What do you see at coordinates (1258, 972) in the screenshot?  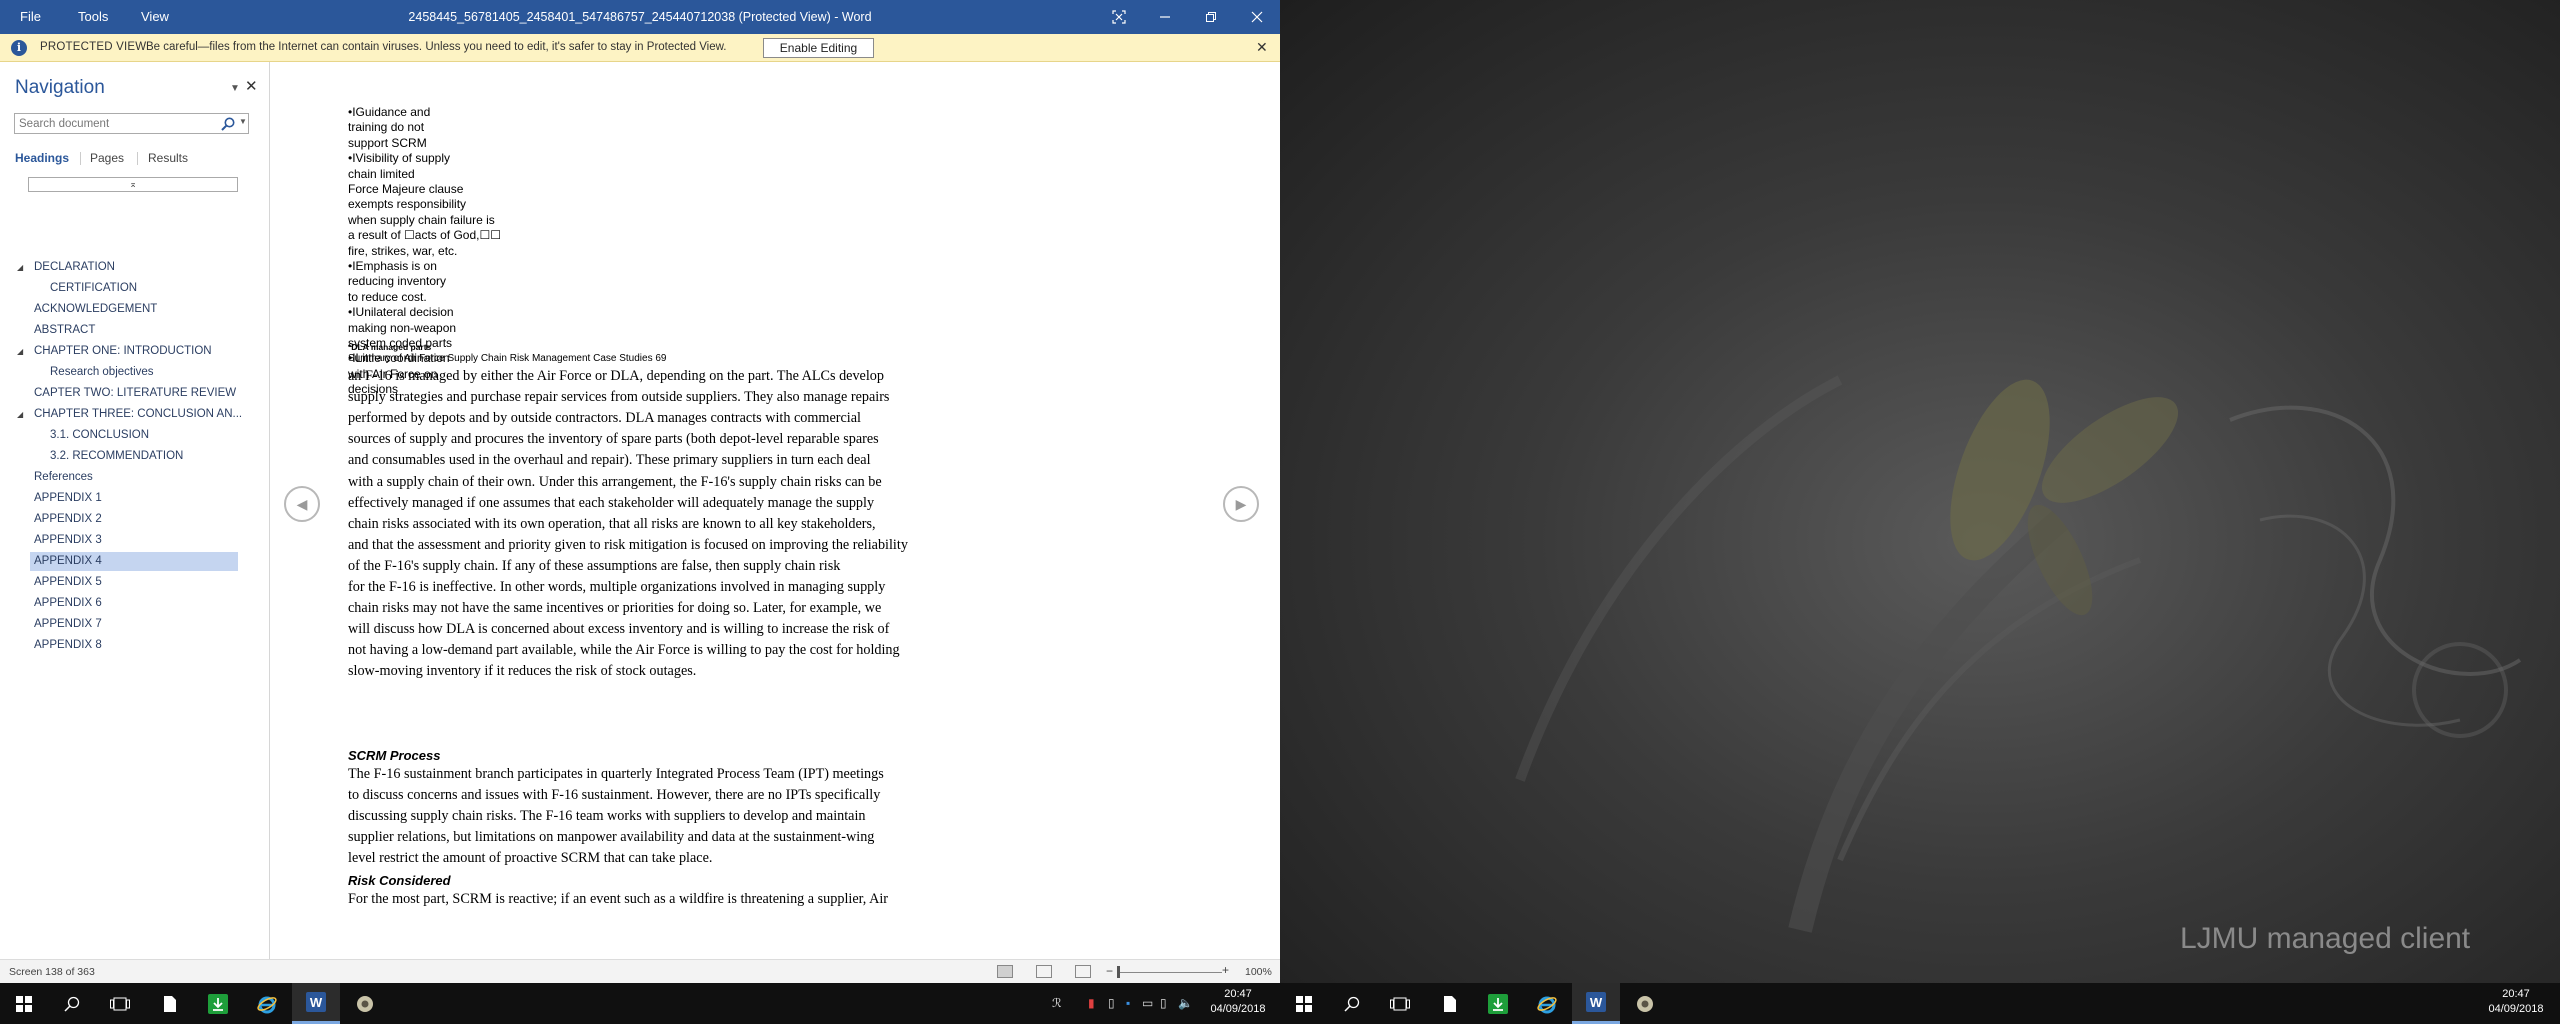 I see `zoom-level: 100%` at bounding box center [1258, 972].